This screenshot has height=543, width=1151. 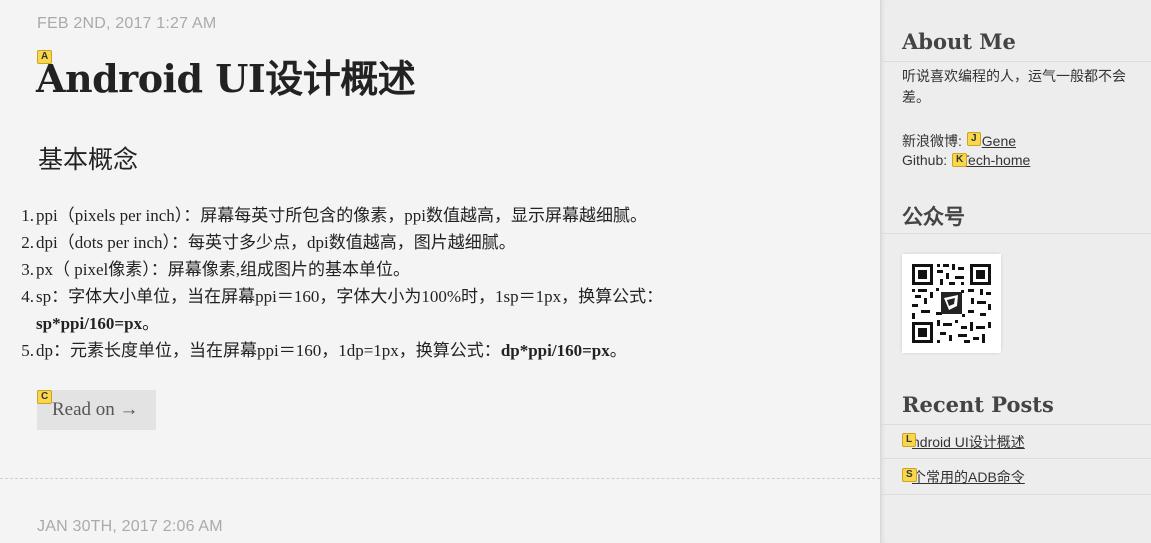 What do you see at coordinates (27, 269) in the screenshot?
I see `list-item-number: 3.` at bounding box center [27, 269].